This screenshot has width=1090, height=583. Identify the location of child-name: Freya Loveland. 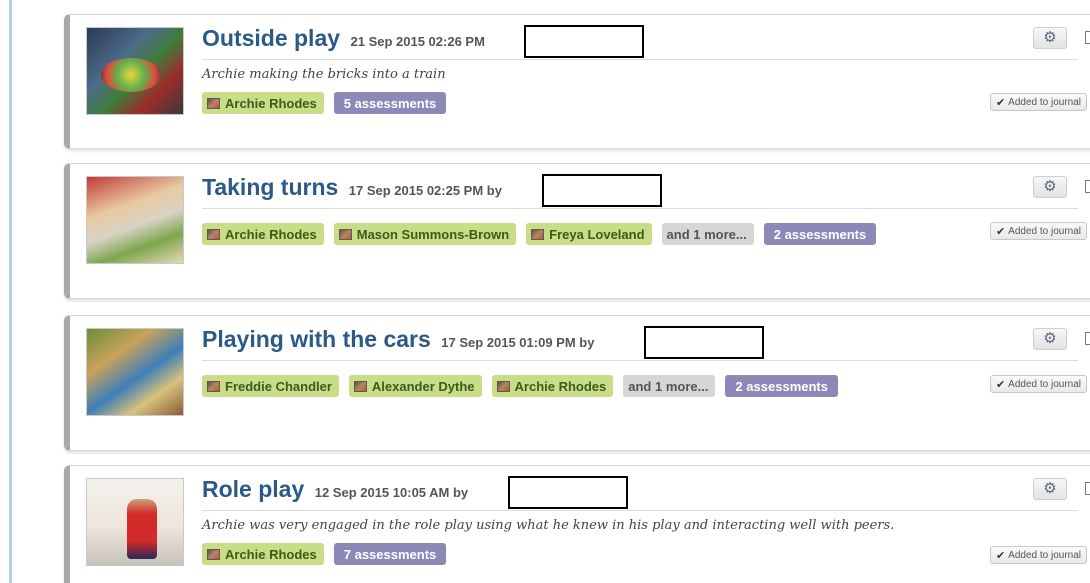
(597, 234).